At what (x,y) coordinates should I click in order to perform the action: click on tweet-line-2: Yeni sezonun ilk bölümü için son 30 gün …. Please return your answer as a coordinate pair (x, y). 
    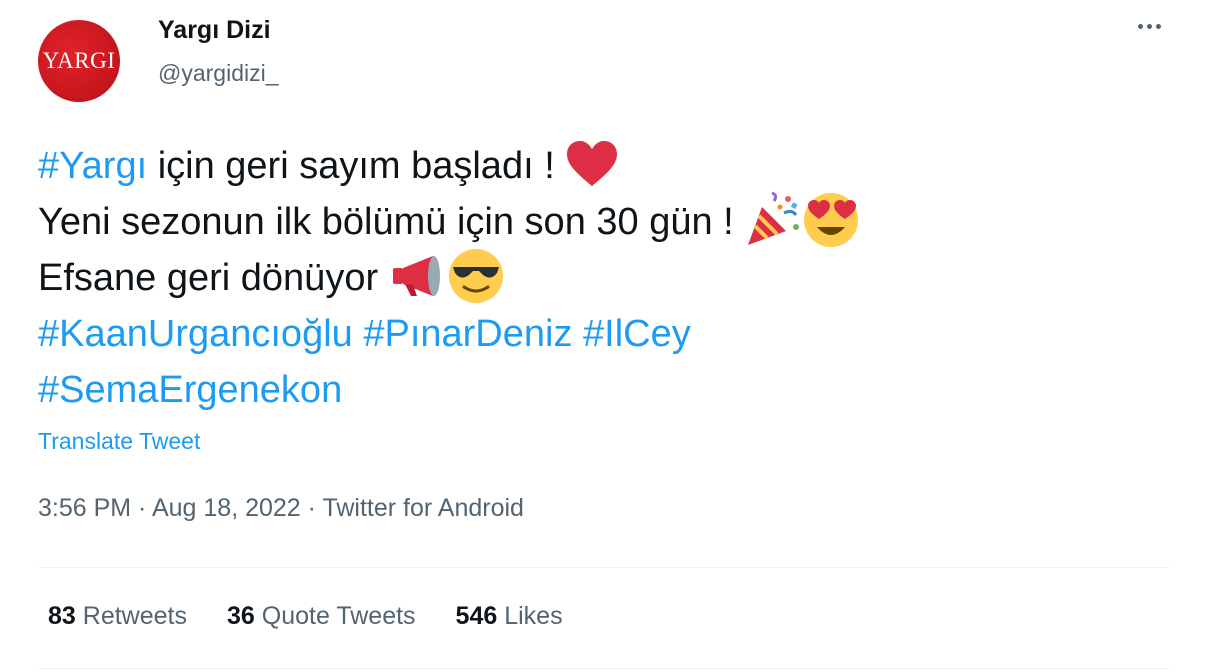
    Looking at the image, I should click on (598, 220).